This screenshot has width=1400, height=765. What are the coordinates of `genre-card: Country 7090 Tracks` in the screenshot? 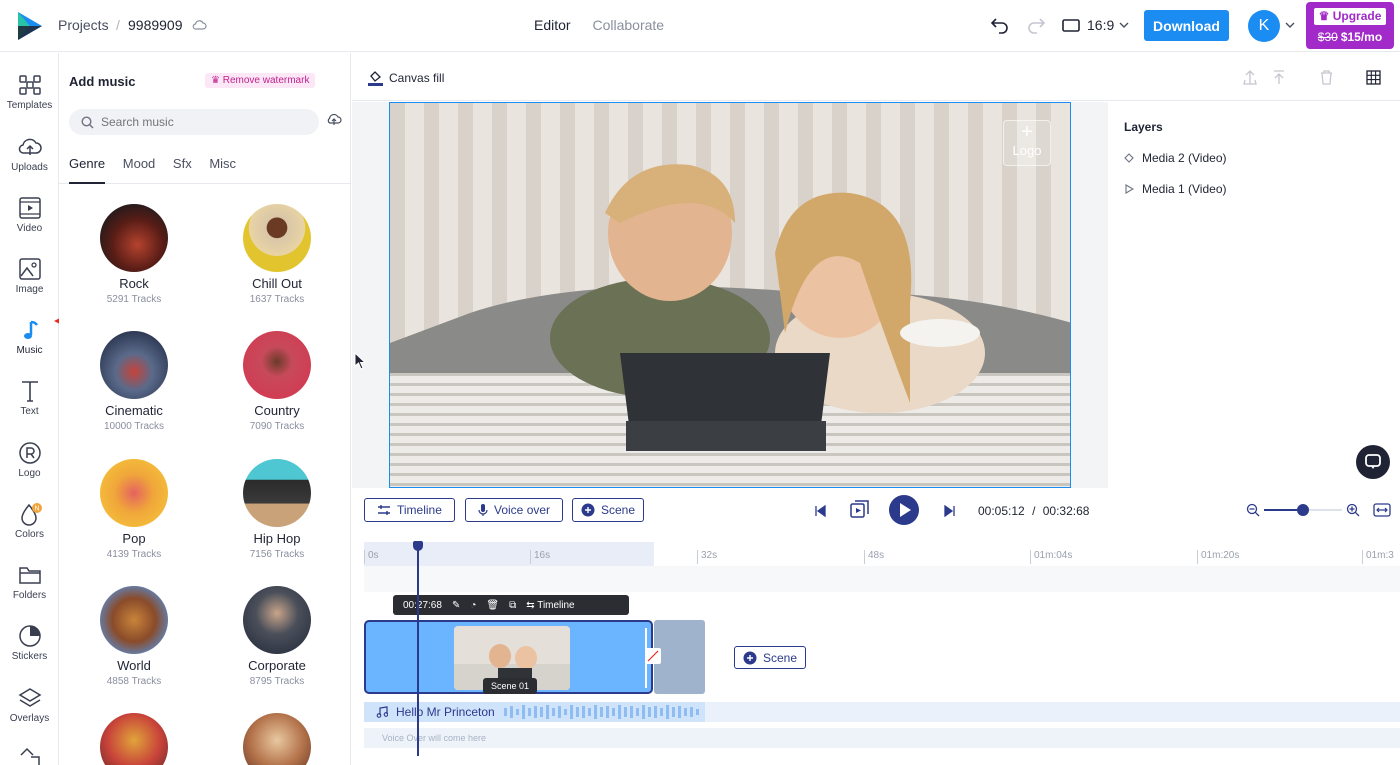 It's located at (277, 381).